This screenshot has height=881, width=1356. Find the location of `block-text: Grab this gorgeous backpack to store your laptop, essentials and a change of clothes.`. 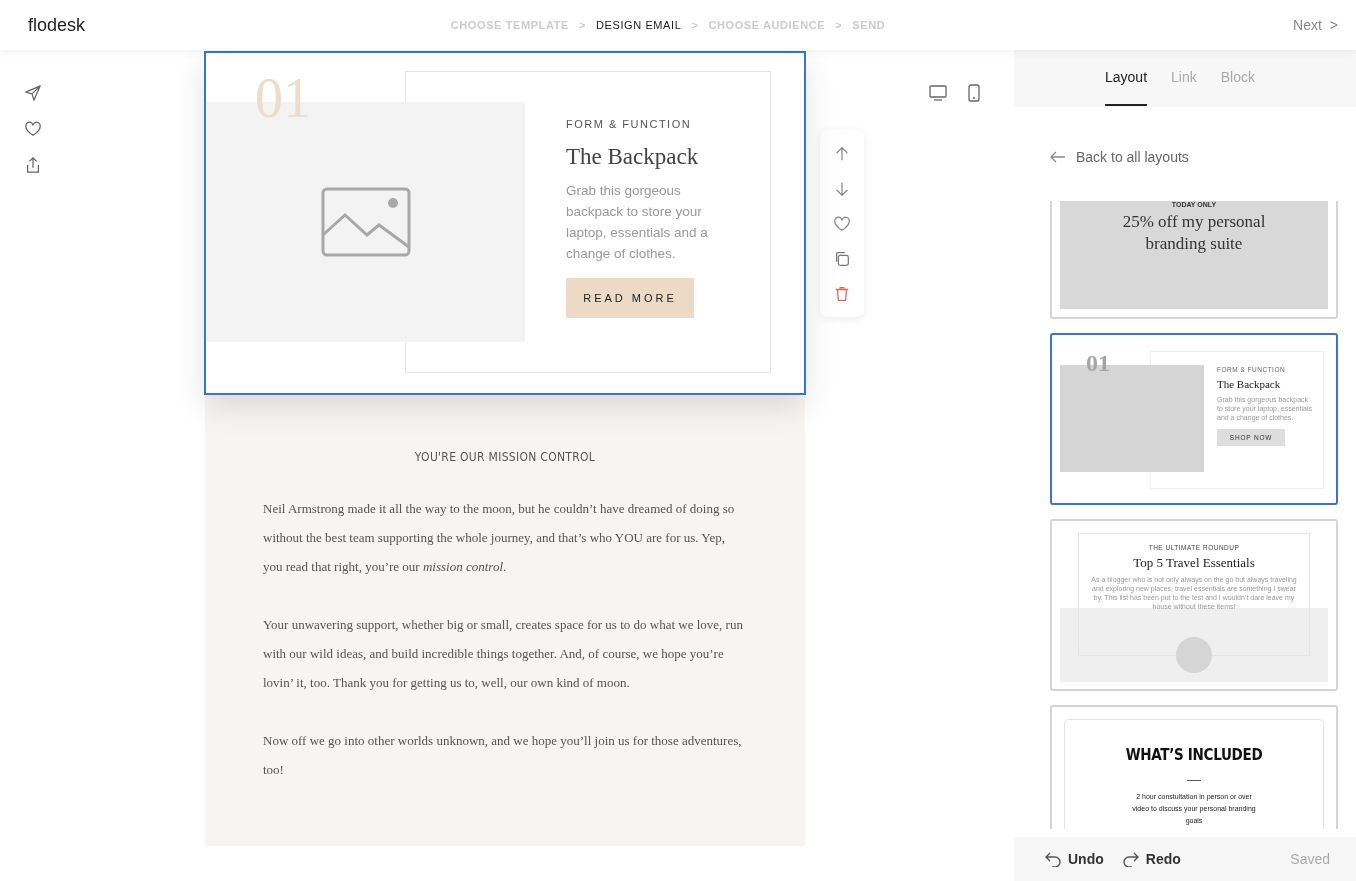

block-text: Grab this gorgeous backpack to store your laptop, essentials and a change of clothes. is located at coordinates (637, 222).